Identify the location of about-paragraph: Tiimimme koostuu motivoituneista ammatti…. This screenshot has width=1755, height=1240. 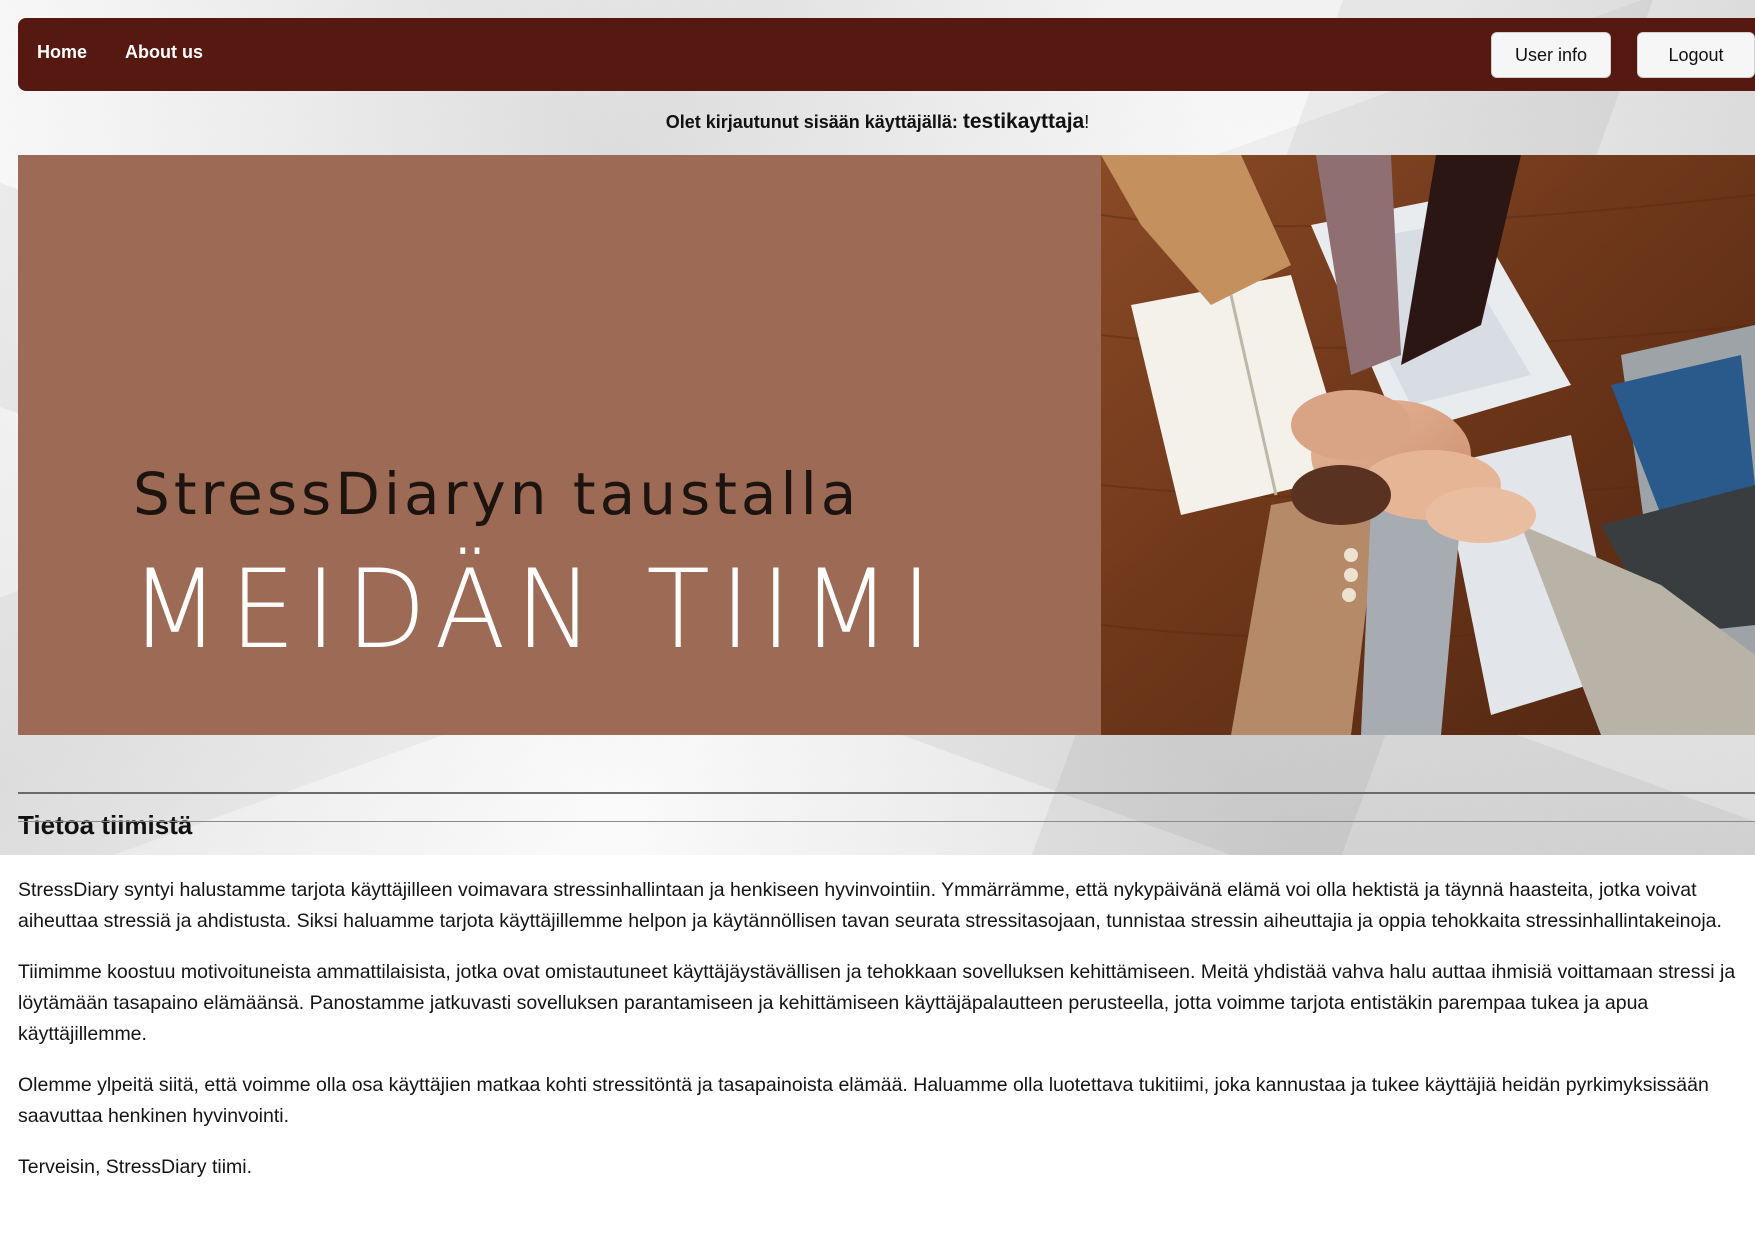
(877, 1003).